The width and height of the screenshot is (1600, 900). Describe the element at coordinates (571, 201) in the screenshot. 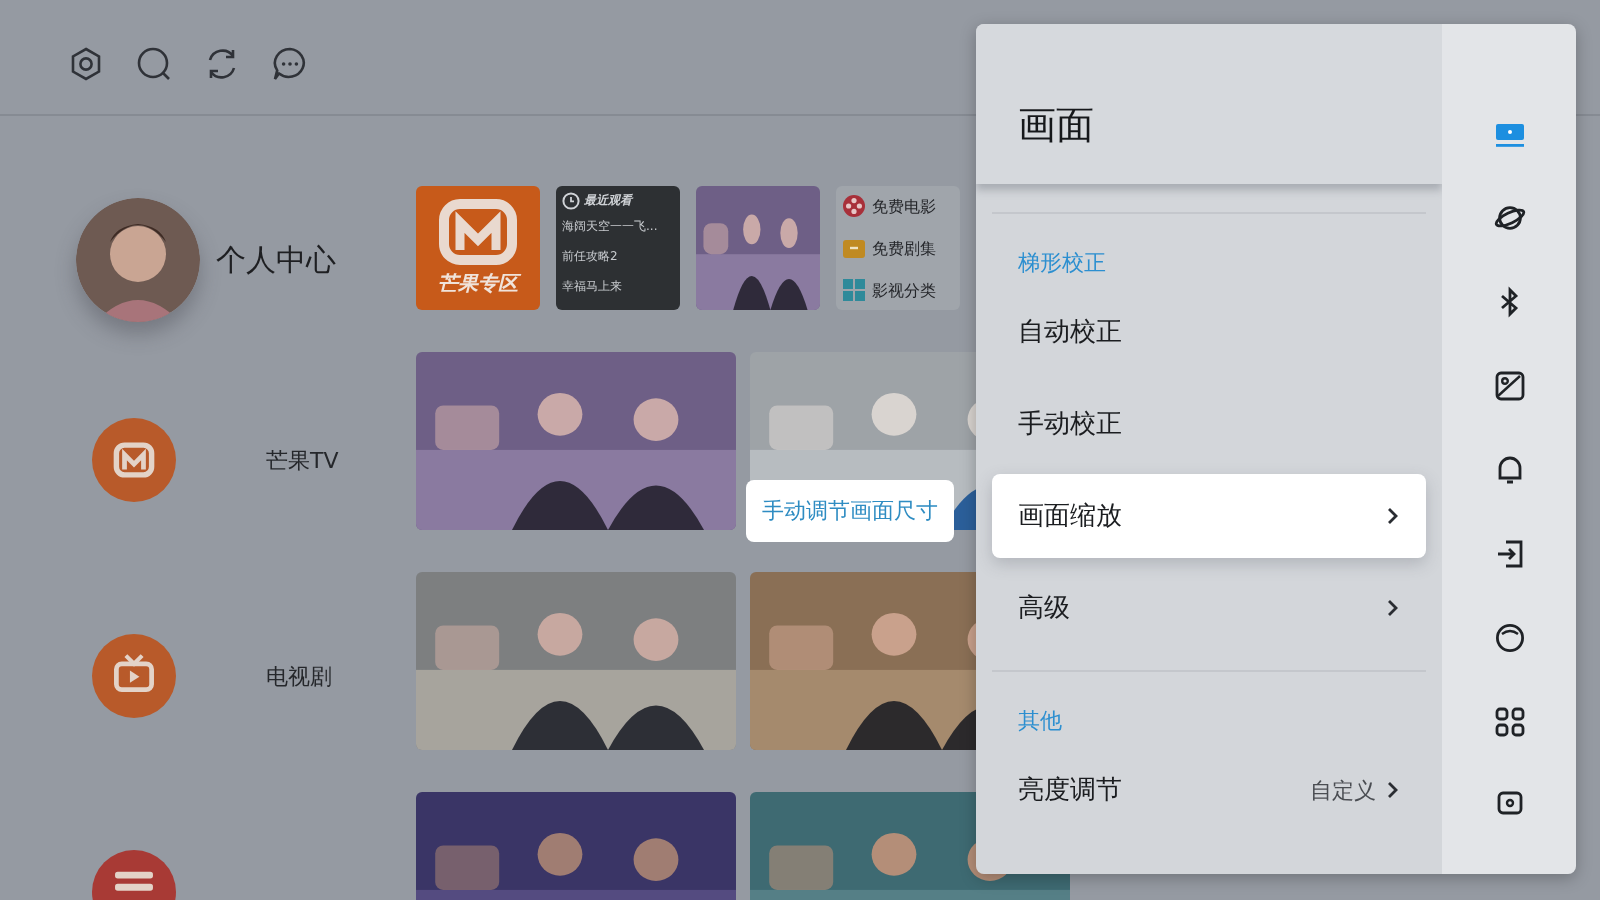

I see `clock-icon` at that location.